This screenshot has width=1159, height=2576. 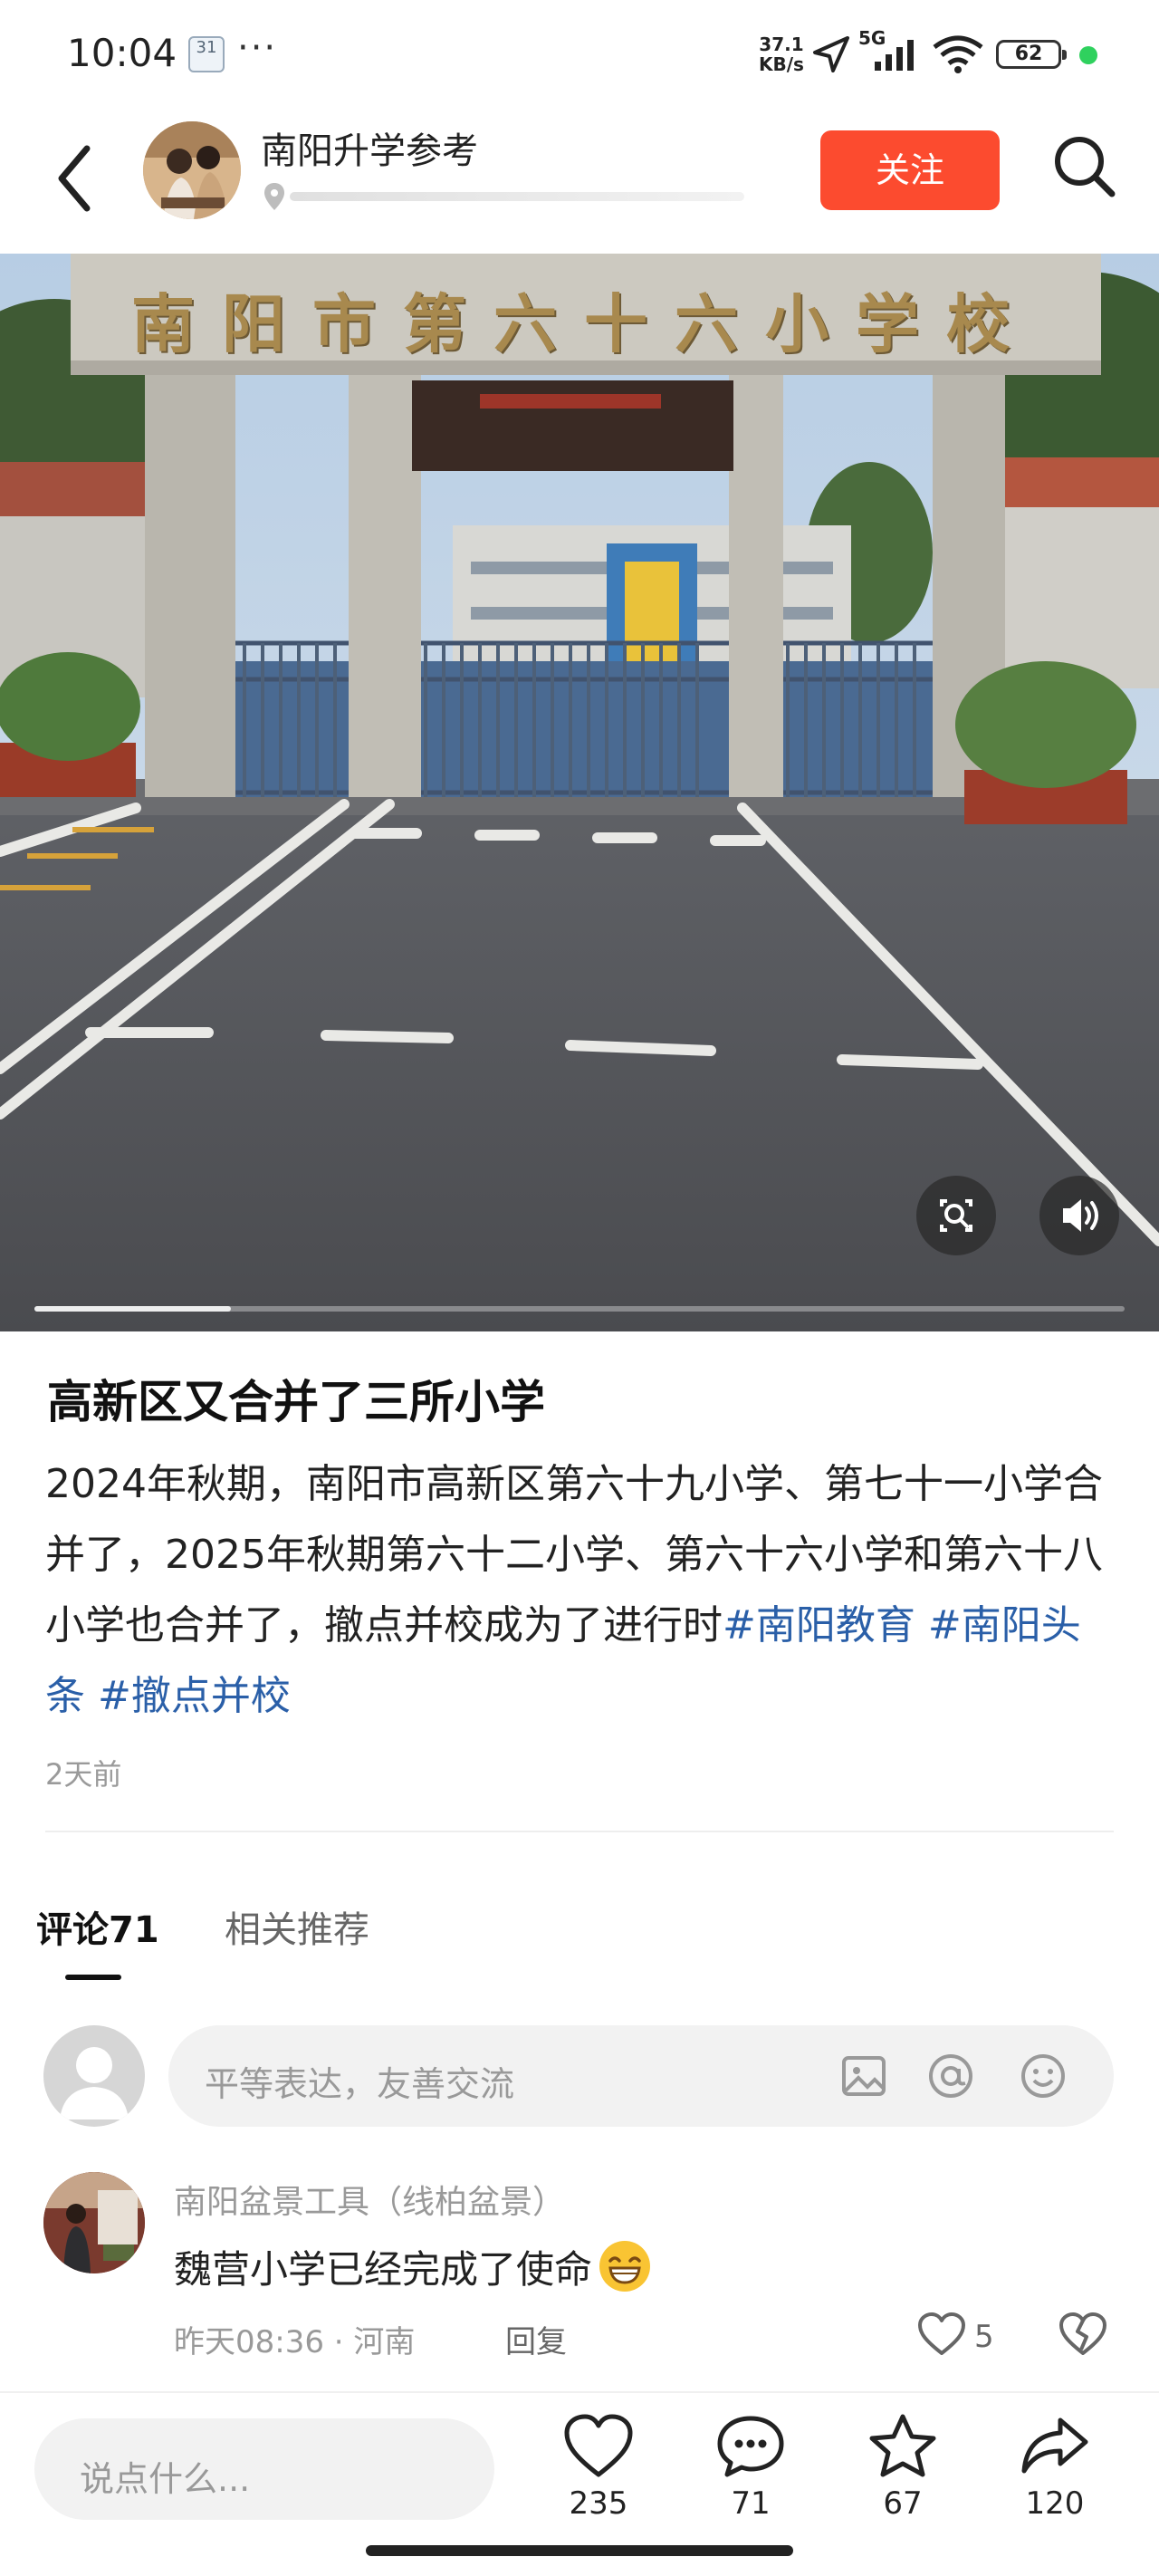 What do you see at coordinates (641, 2076) in the screenshot?
I see `comment-input: 平等表达，友善交流` at bounding box center [641, 2076].